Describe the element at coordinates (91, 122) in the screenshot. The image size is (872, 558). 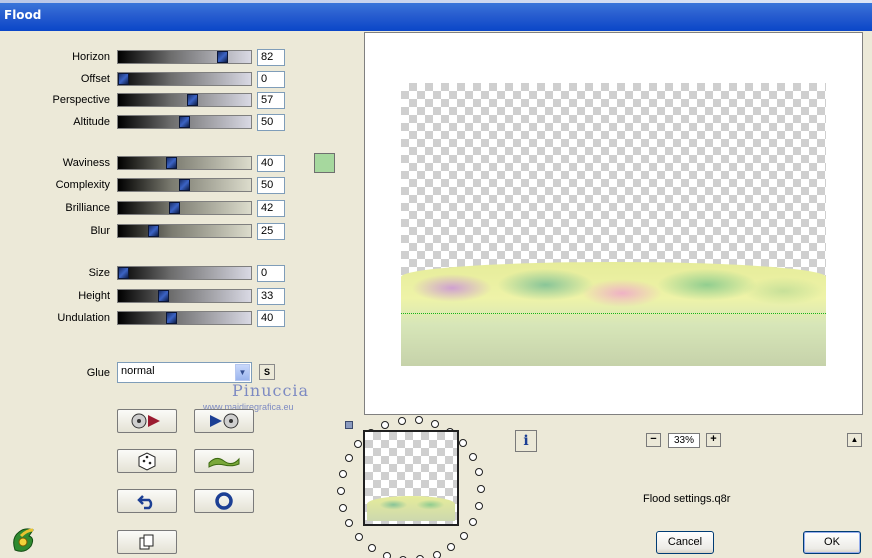
I see `altitude-label: Altitude` at that location.